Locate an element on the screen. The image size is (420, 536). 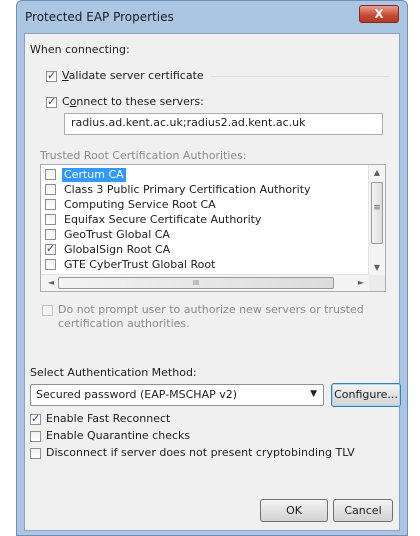
title-bar: Protected EAP Properties X is located at coordinates (212, 17).